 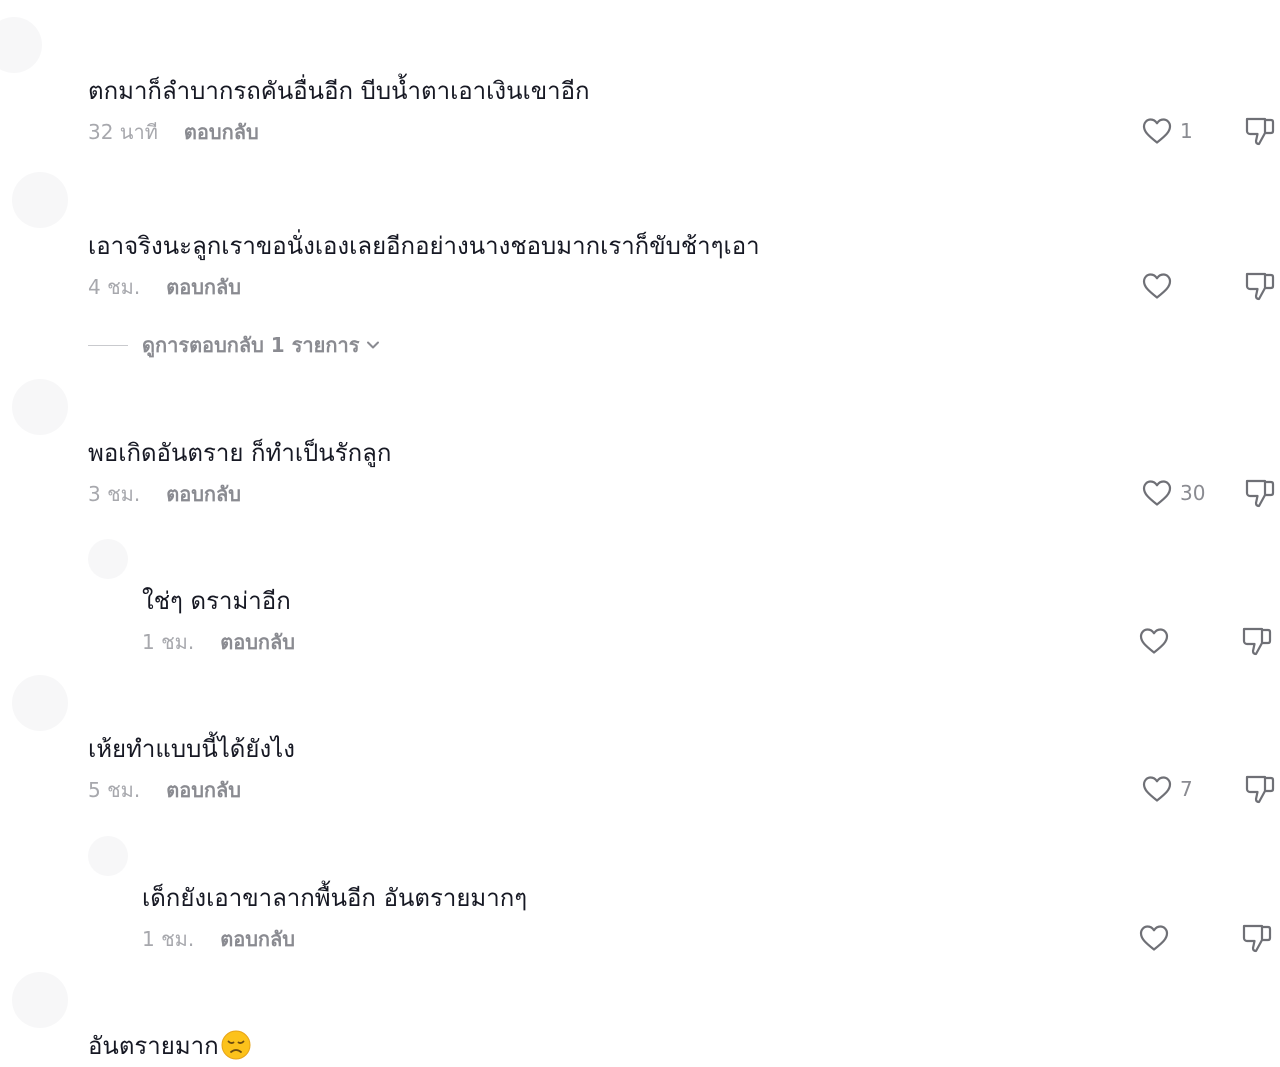 I want to click on comment-text: ใช่ๆ ดราม่าอีก, so click(x=216, y=601).